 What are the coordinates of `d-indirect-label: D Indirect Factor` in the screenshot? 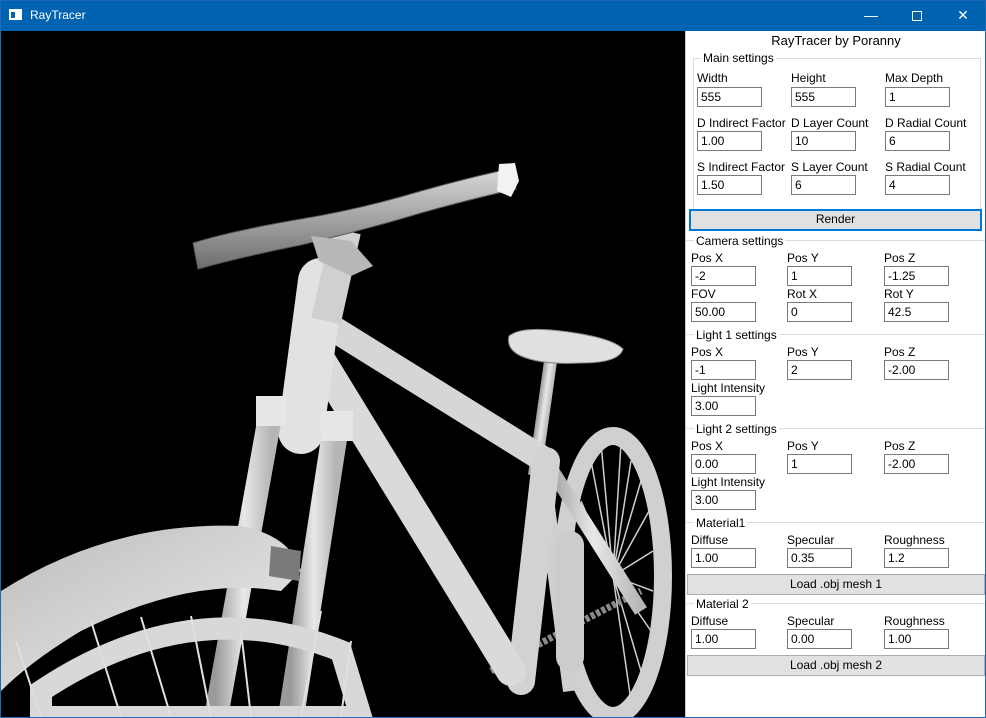 It's located at (741, 123).